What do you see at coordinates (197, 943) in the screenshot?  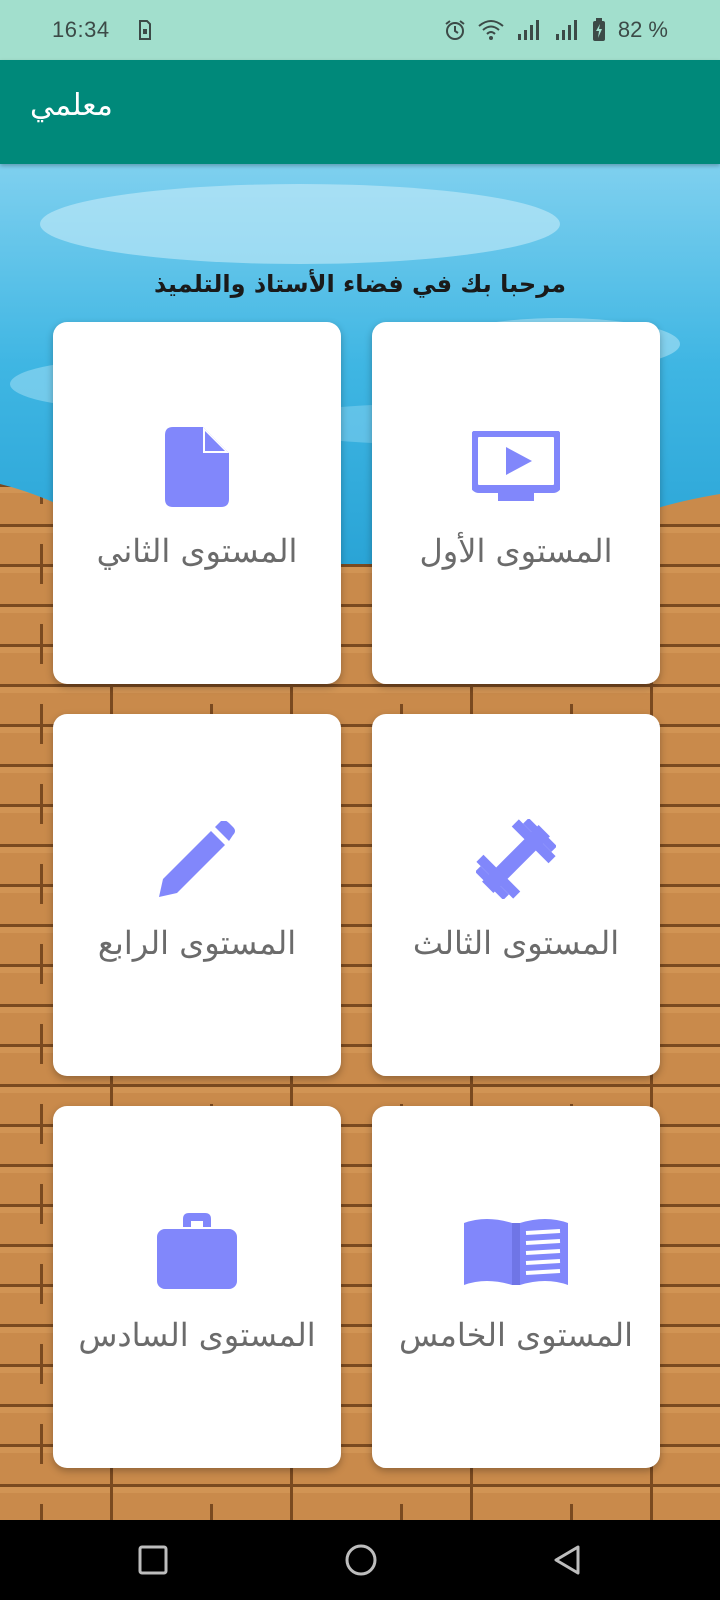 I see `level-4-label: المستوى الرابع` at bounding box center [197, 943].